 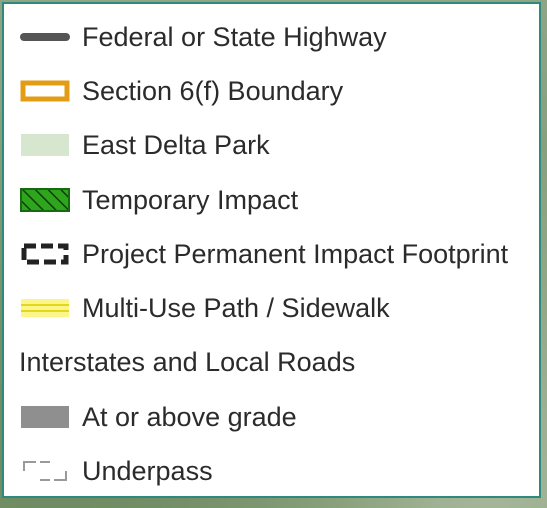 What do you see at coordinates (189, 417) in the screenshot?
I see `legend-label: At or above grade` at bounding box center [189, 417].